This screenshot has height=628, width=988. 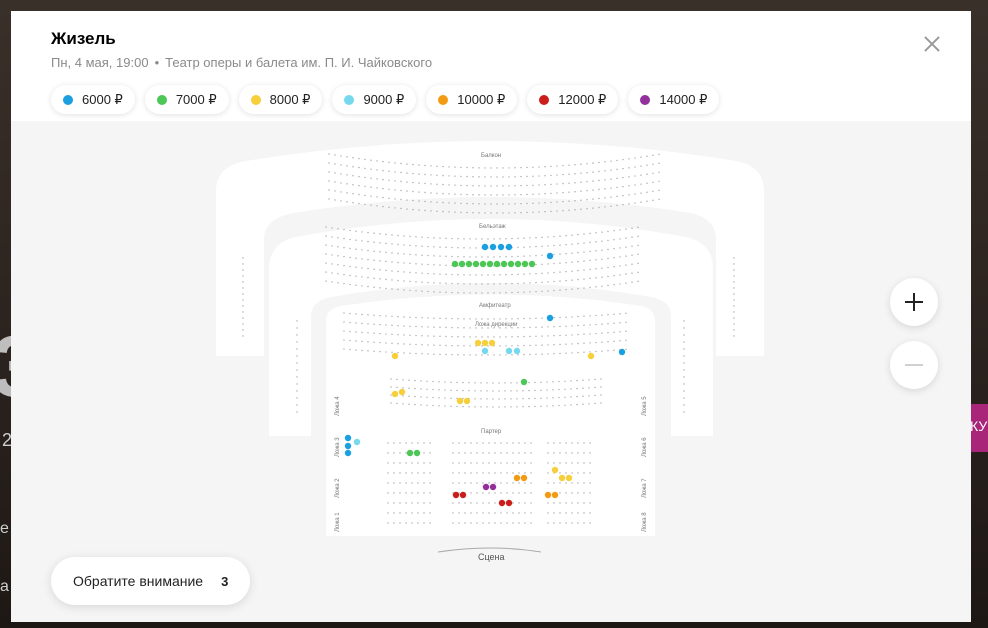 I want to click on zoom-out-button, so click(x=914, y=365).